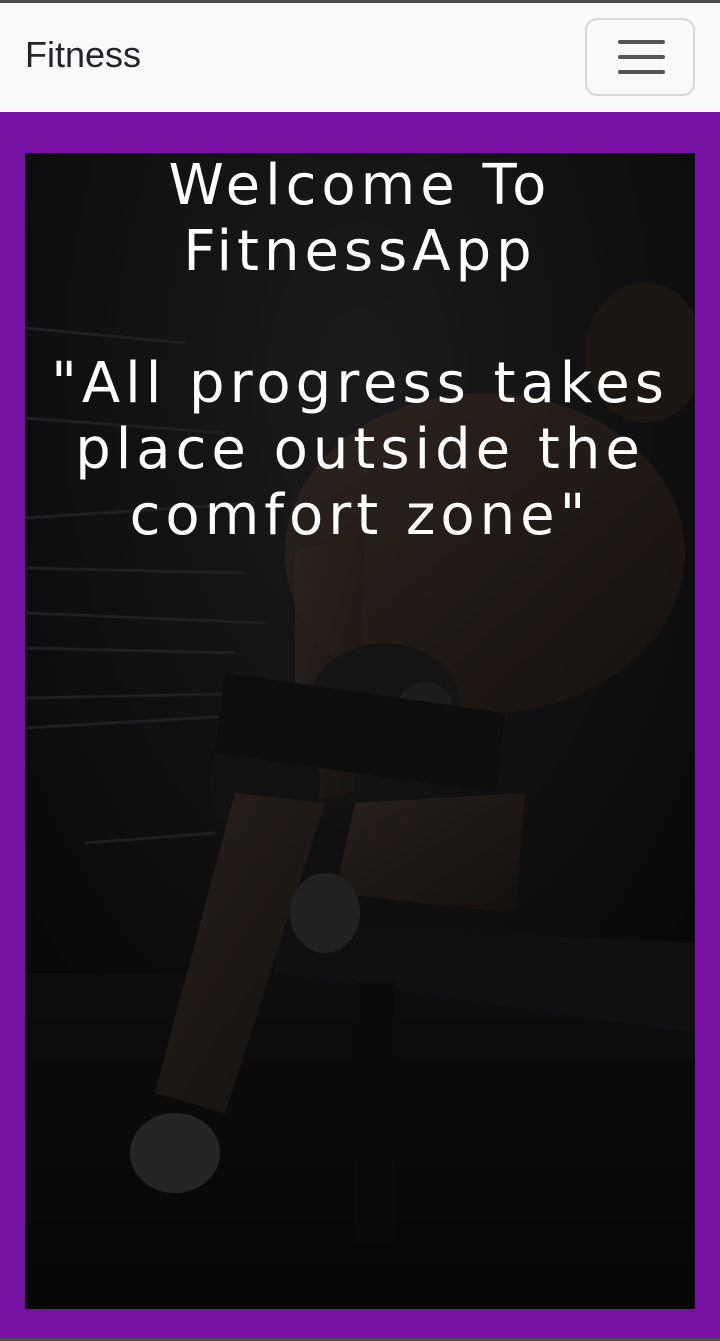  I want to click on navbar: Fitness, so click(360, 57).